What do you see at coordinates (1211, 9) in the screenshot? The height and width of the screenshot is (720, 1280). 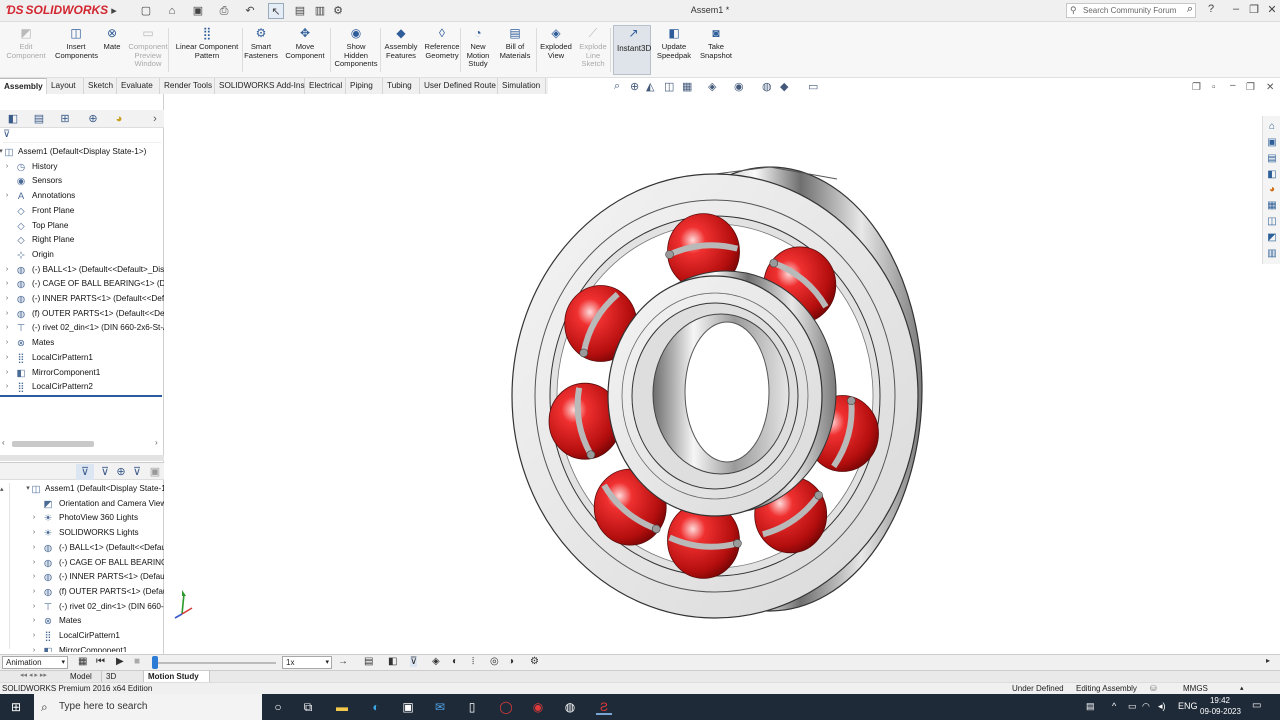 I see `help-icon: ?` at bounding box center [1211, 9].